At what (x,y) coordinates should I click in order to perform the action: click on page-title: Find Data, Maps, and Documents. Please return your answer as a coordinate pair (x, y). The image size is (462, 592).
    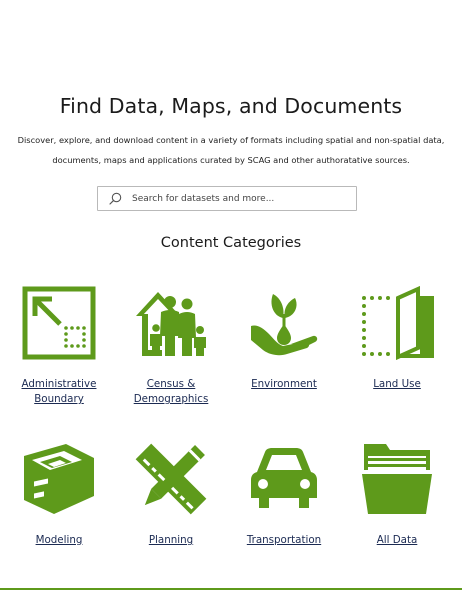
    Looking at the image, I should click on (231, 106).